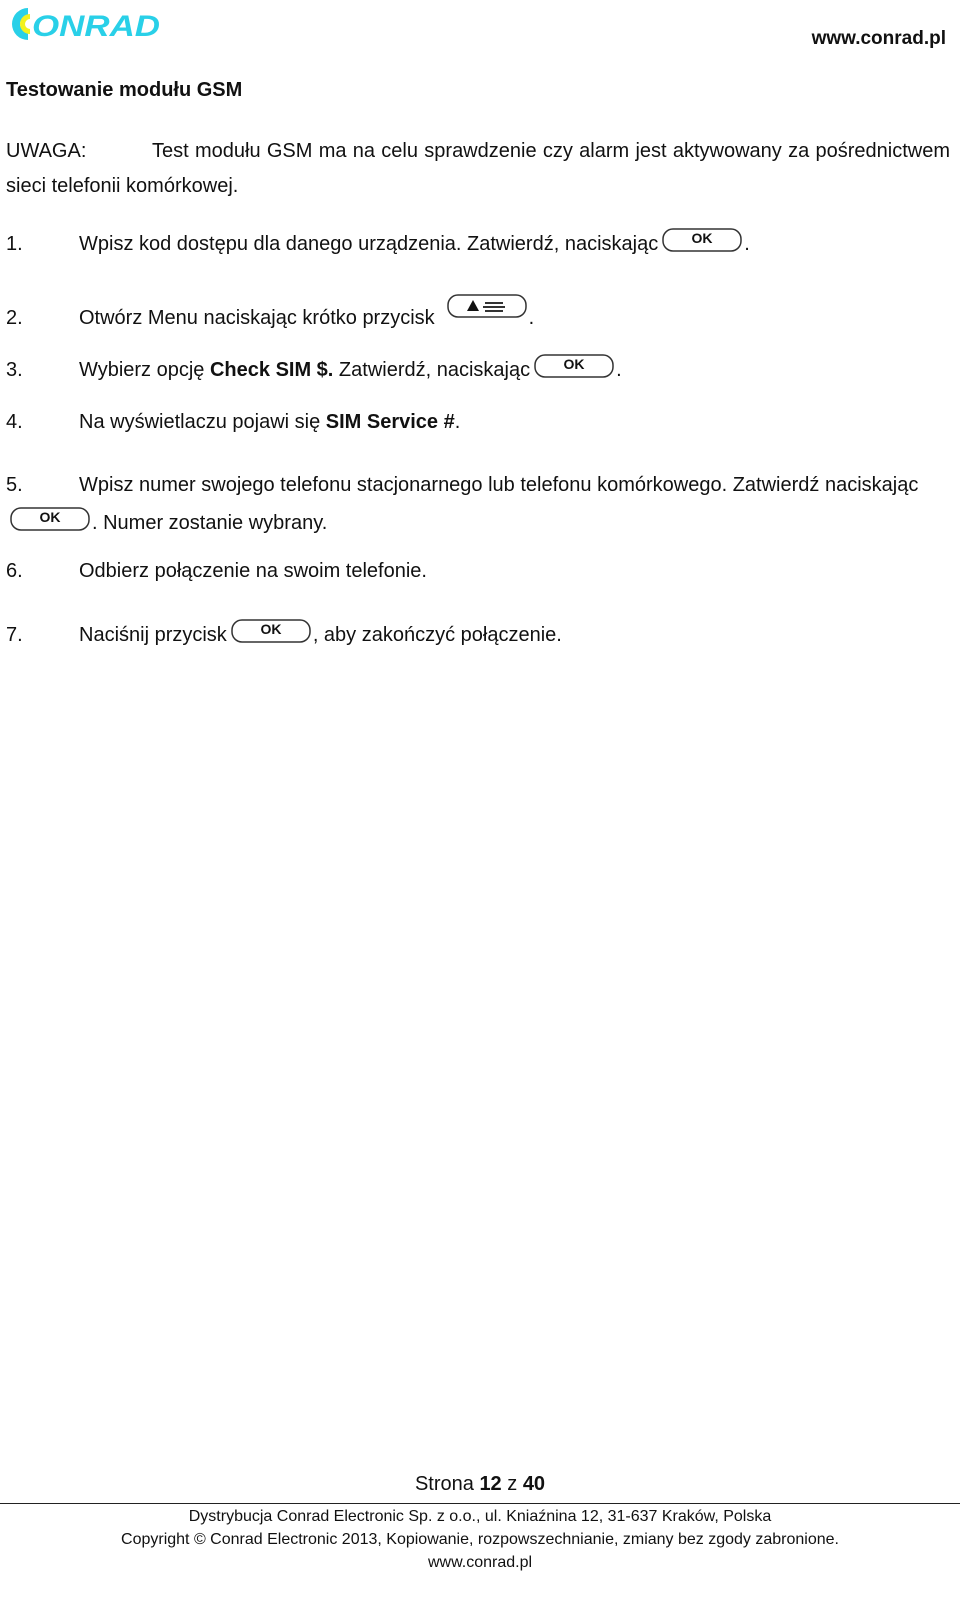 The width and height of the screenshot is (960, 1597). Describe the element at coordinates (14, 318) in the screenshot. I see `step-number: 2.` at that location.